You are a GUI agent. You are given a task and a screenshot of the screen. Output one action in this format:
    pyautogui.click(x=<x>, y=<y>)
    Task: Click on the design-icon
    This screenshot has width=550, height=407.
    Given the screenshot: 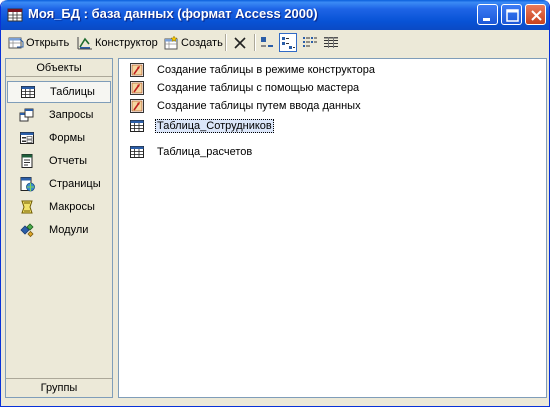 What is the action you would take?
    pyautogui.click(x=84, y=42)
    